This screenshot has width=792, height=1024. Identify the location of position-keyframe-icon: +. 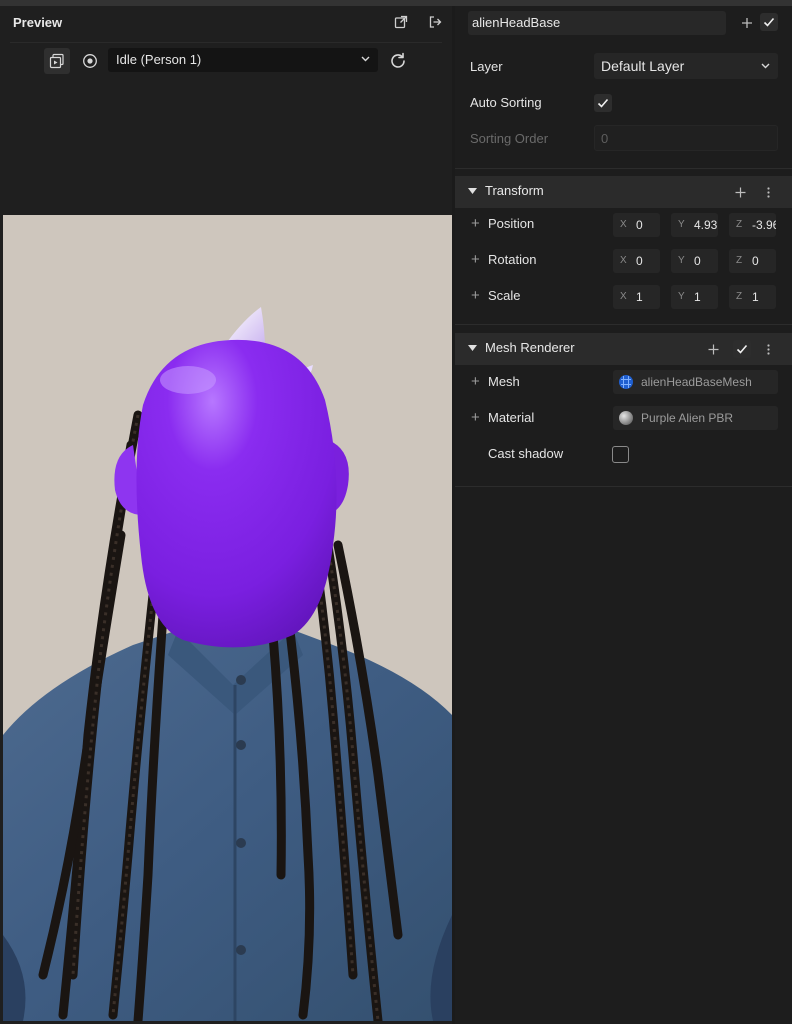
(475, 223).